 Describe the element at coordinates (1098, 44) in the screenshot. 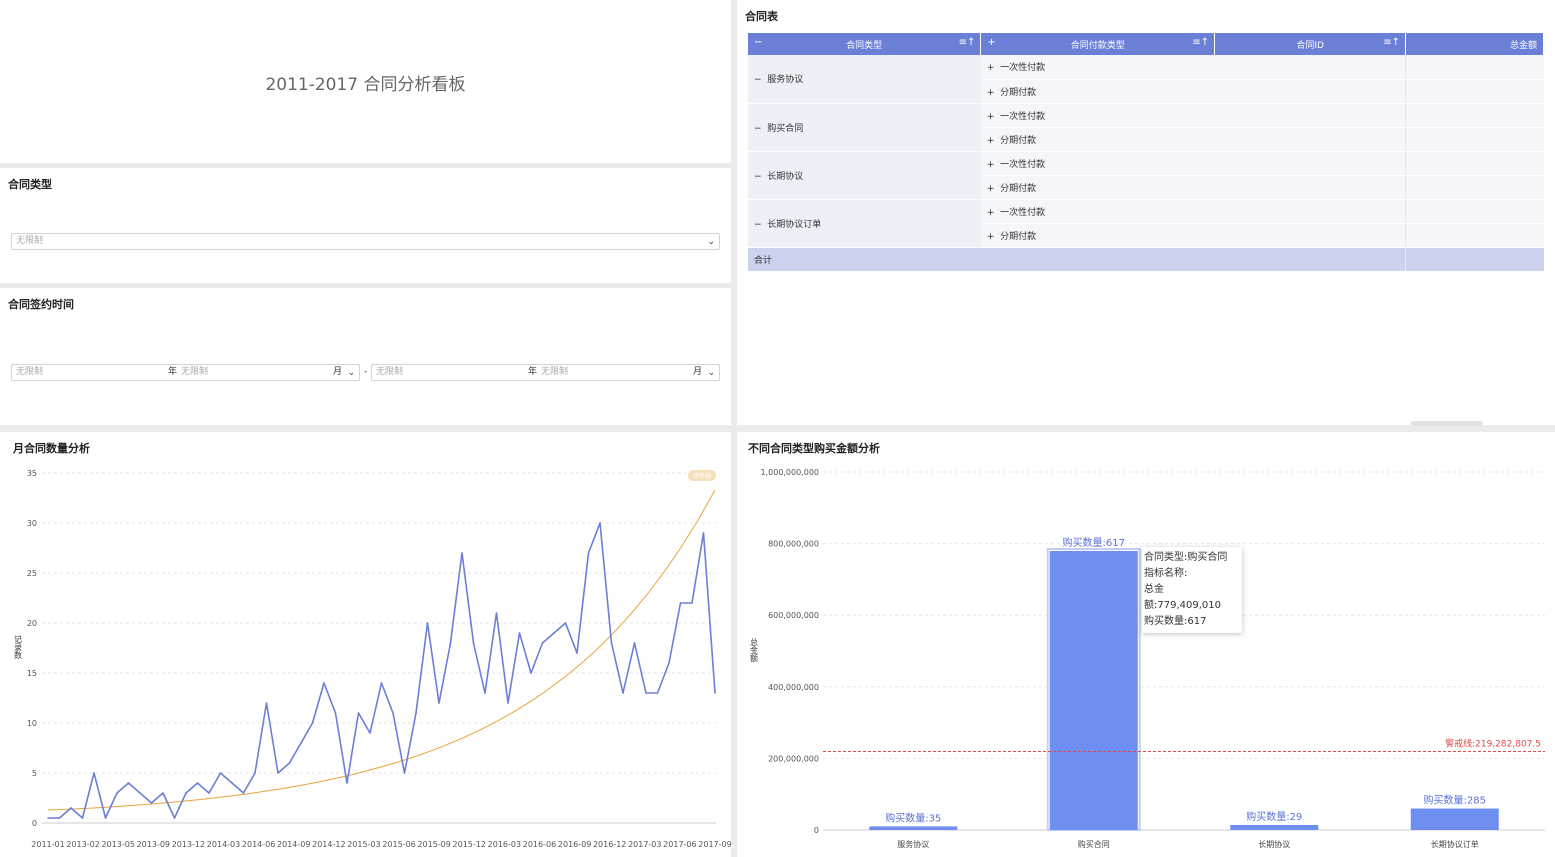

I see `header-payment-type: + 合同付款类型 ≡↑` at that location.